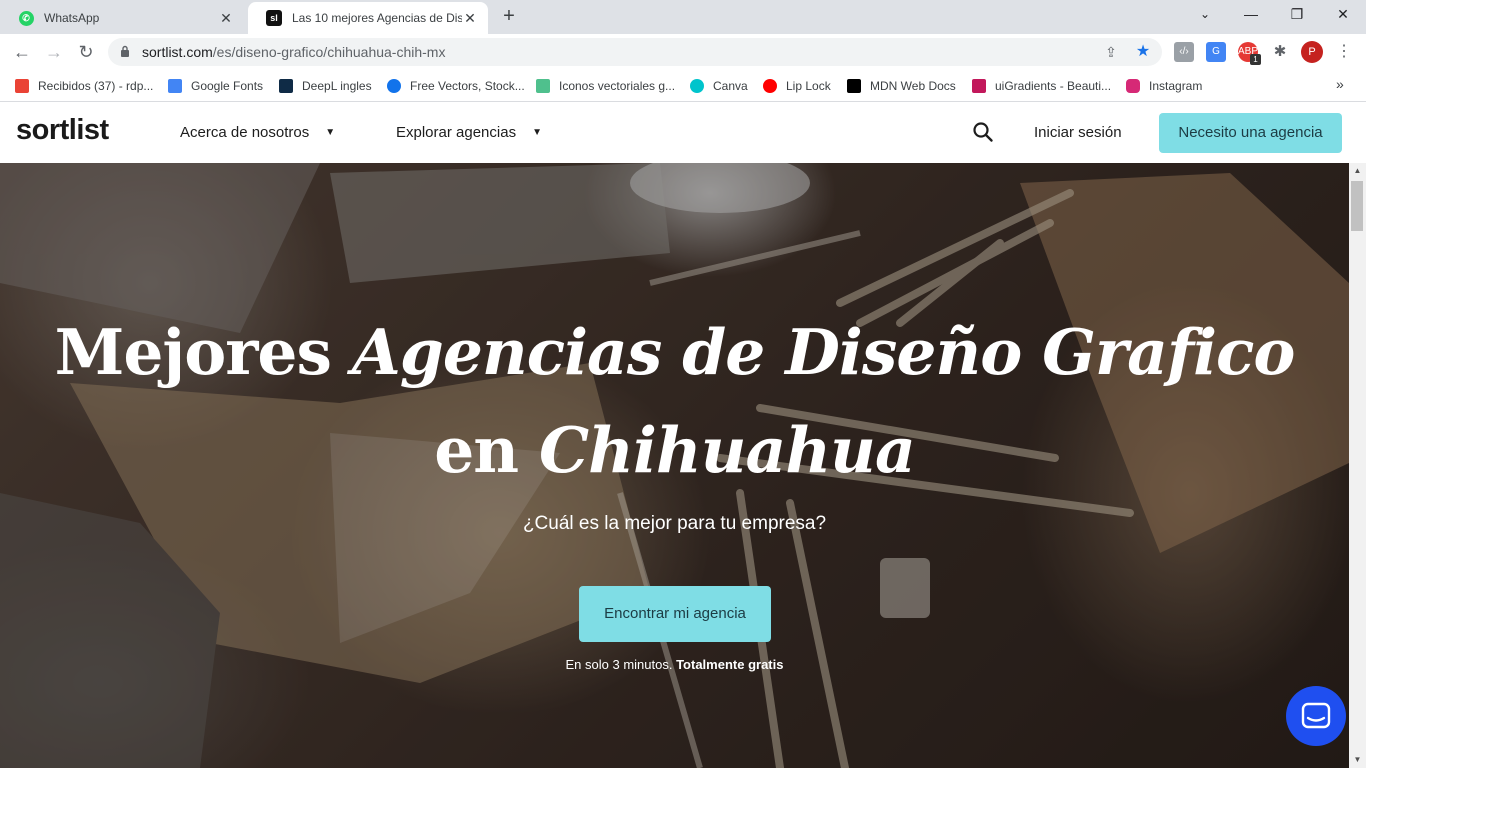 The height and width of the screenshot is (833, 1500). Describe the element at coordinates (245, 132) in the screenshot. I see `nav-label: Acerca de nosotros` at that location.